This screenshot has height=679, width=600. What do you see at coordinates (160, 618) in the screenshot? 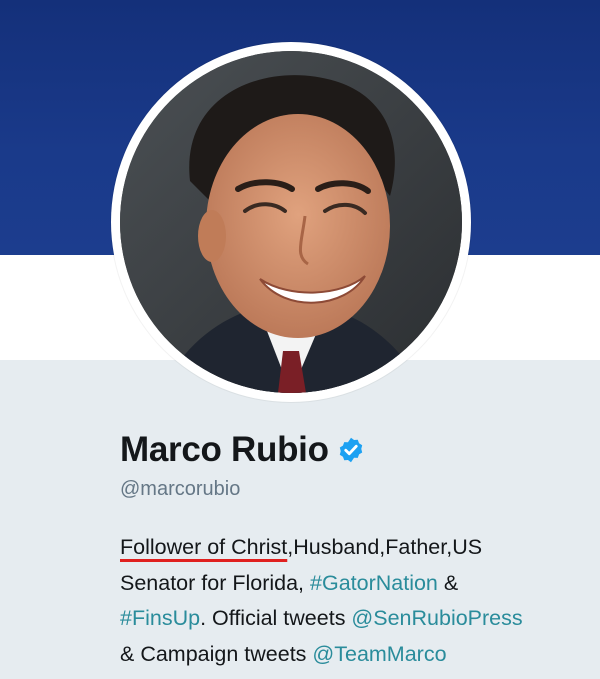
I see `hashtag-link: #FinsUp` at bounding box center [160, 618].